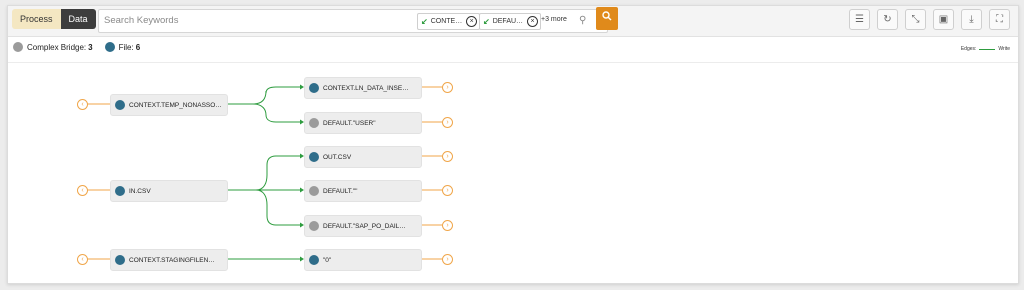 The width and height of the screenshot is (1024, 290). I want to click on fullscreen-icon: ⛶, so click(999, 19).